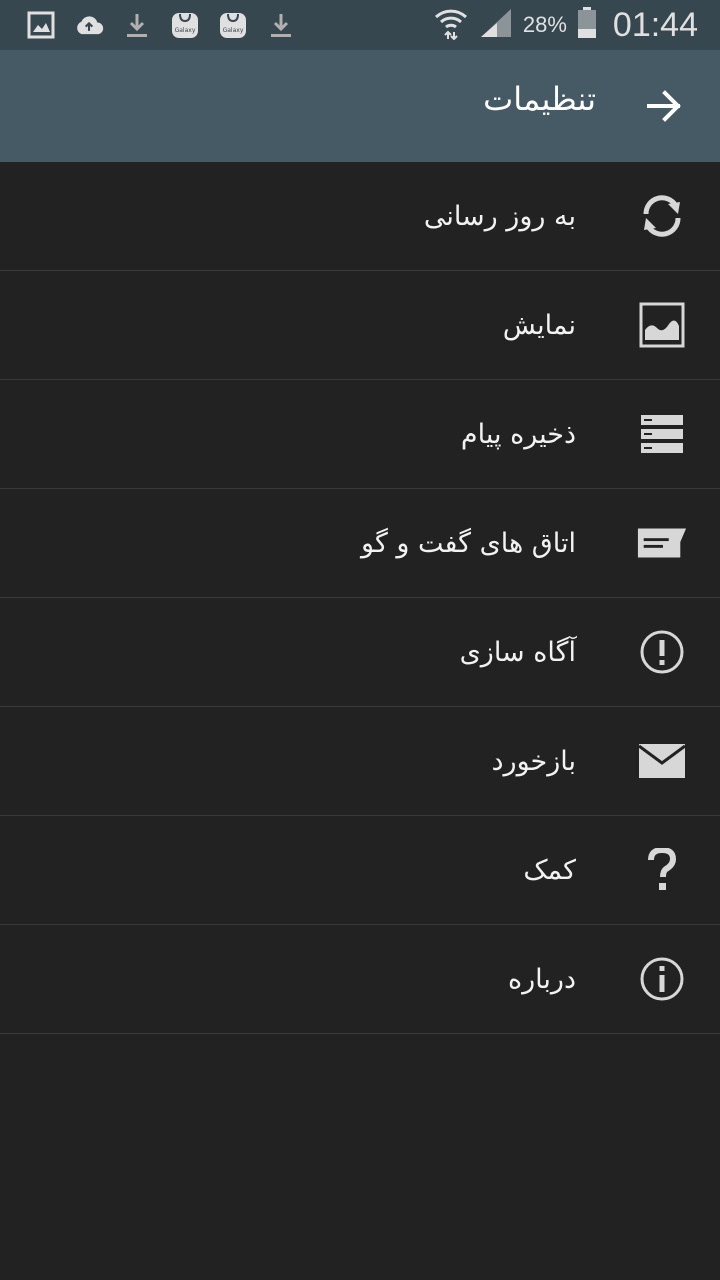  Describe the element at coordinates (360, 761) in the screenshot. I see `menu-item-feedback: بازخورد` at that location.